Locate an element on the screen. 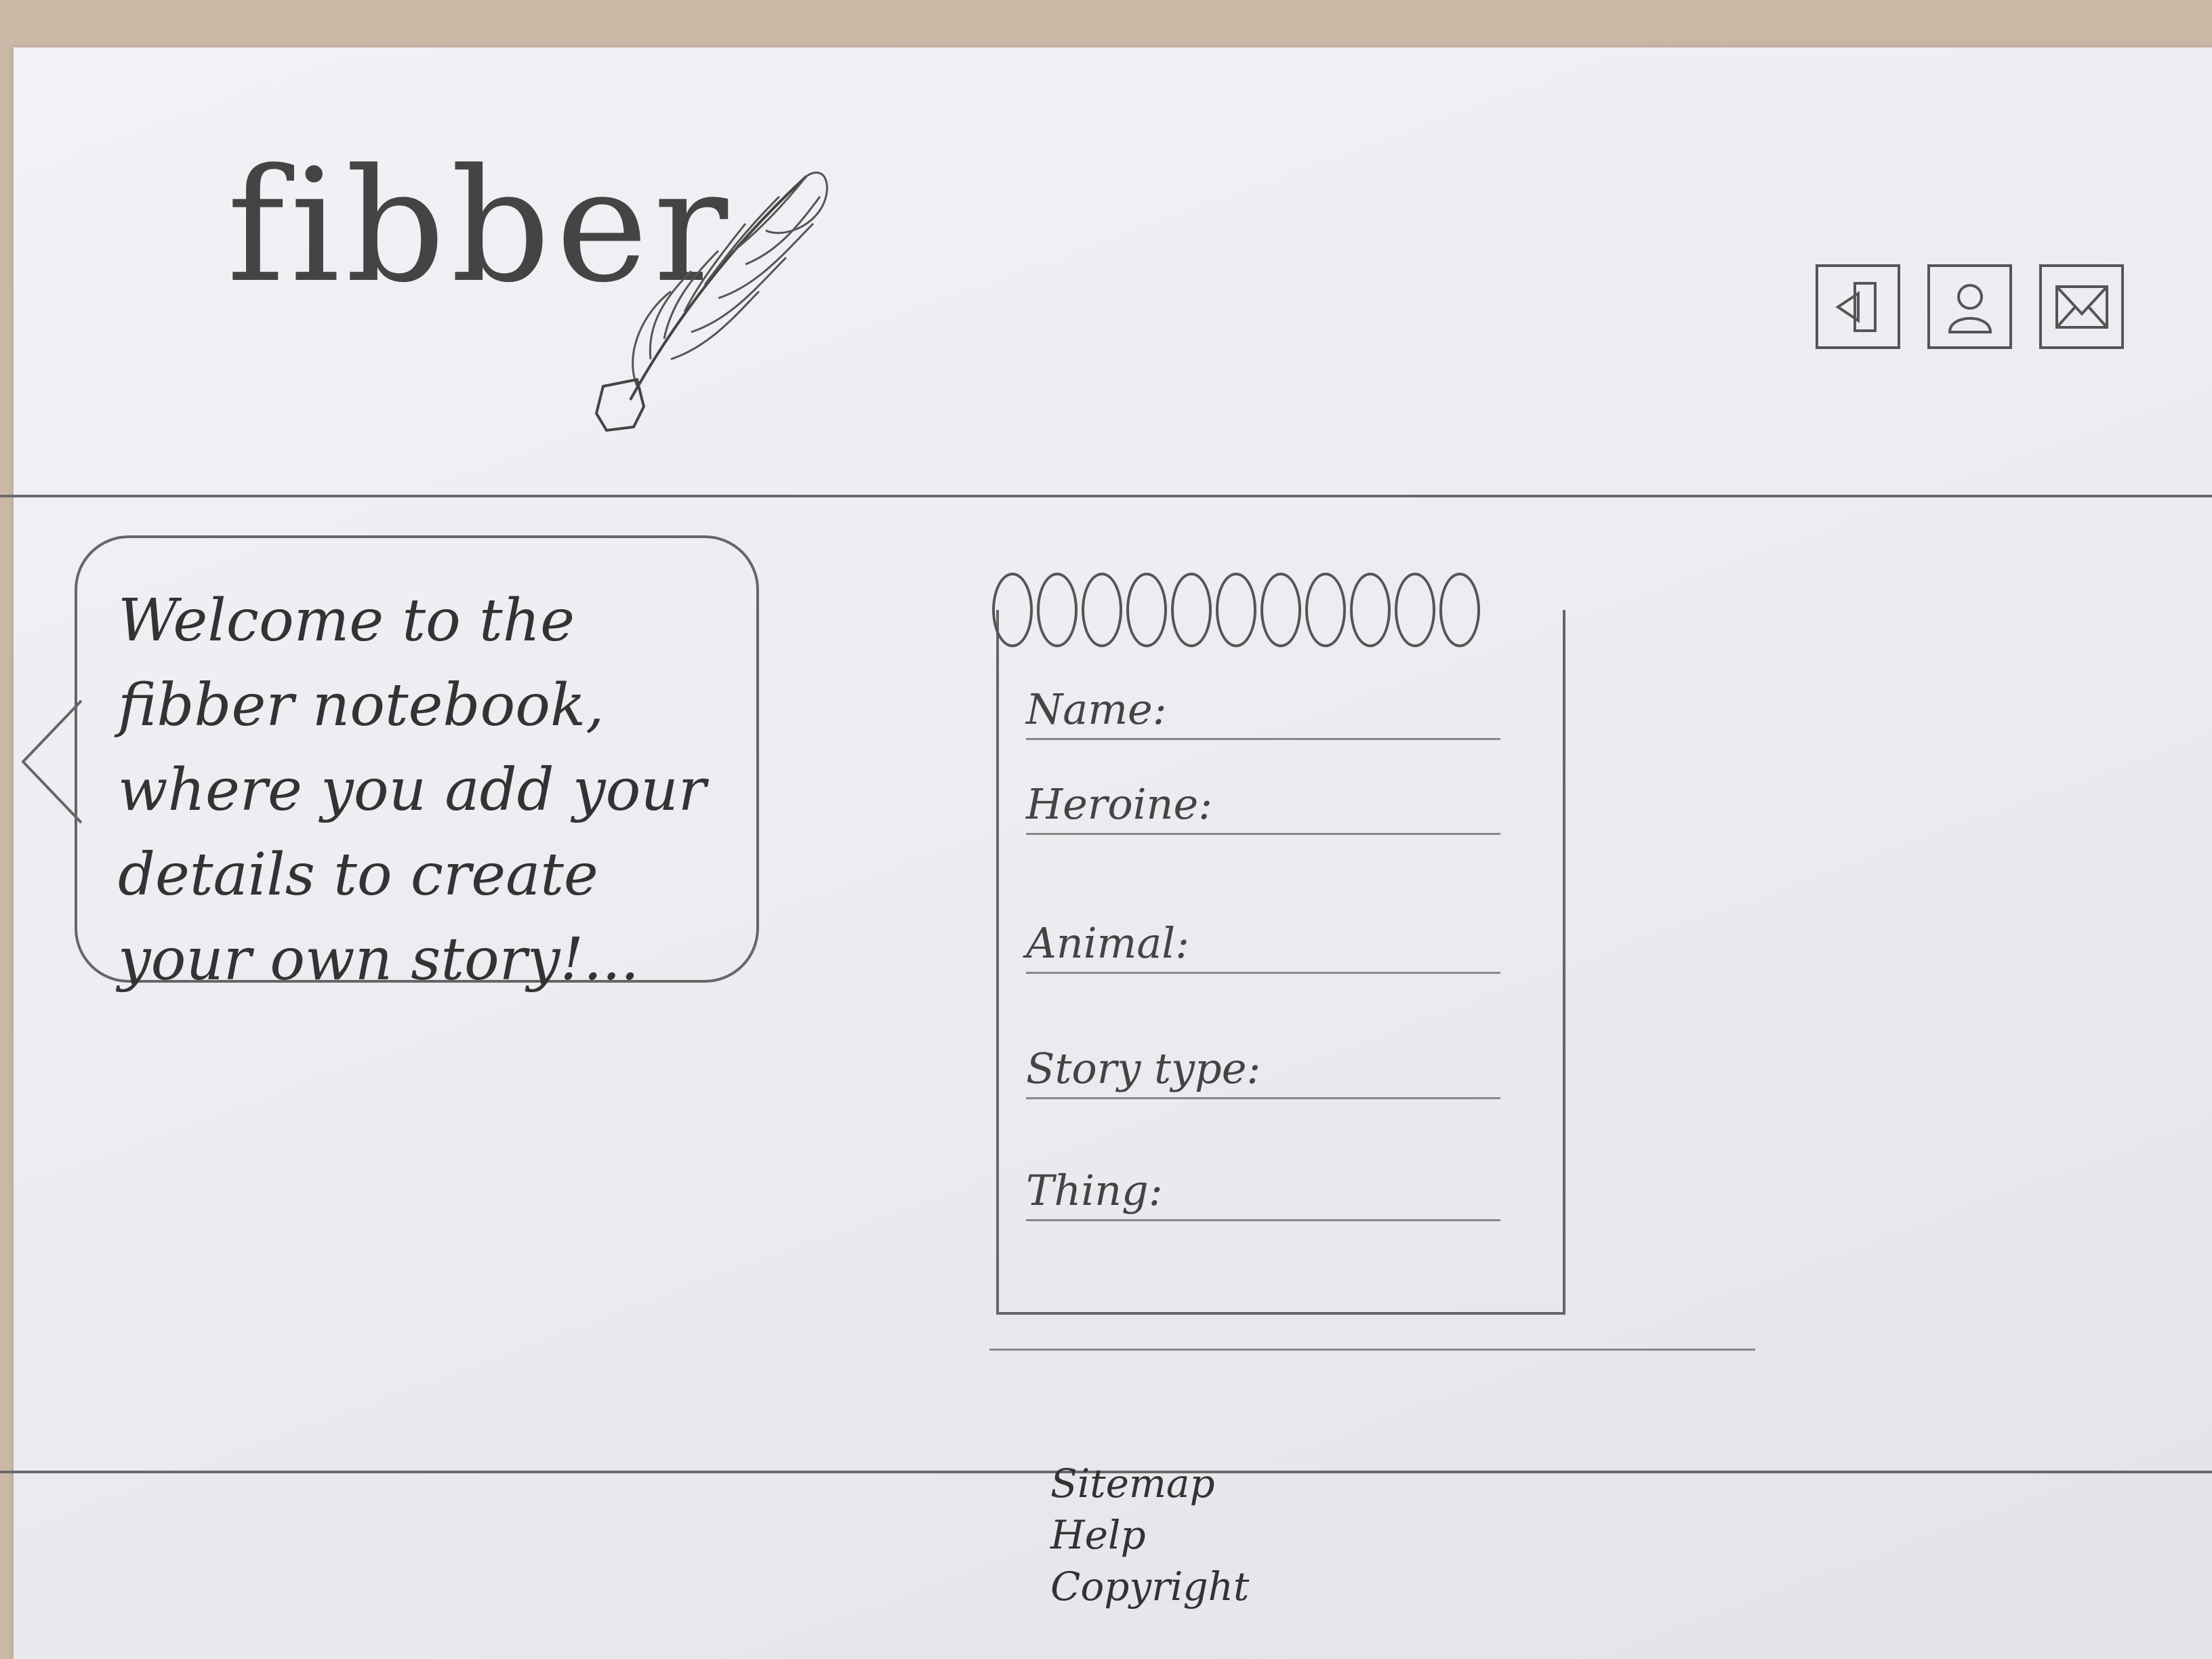  thing-label: Thing: is located at coordinates (1094, 1190).